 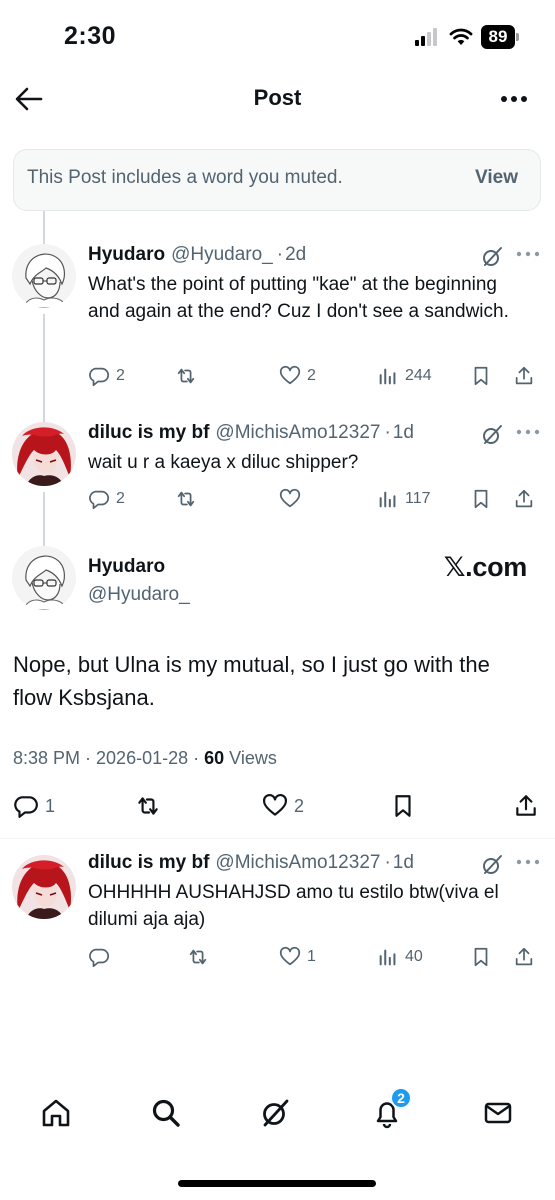 What do you see at coordinates (467, 37) in the screenshot?
I see `status-icons: 89` at bounding box center [467, 37].